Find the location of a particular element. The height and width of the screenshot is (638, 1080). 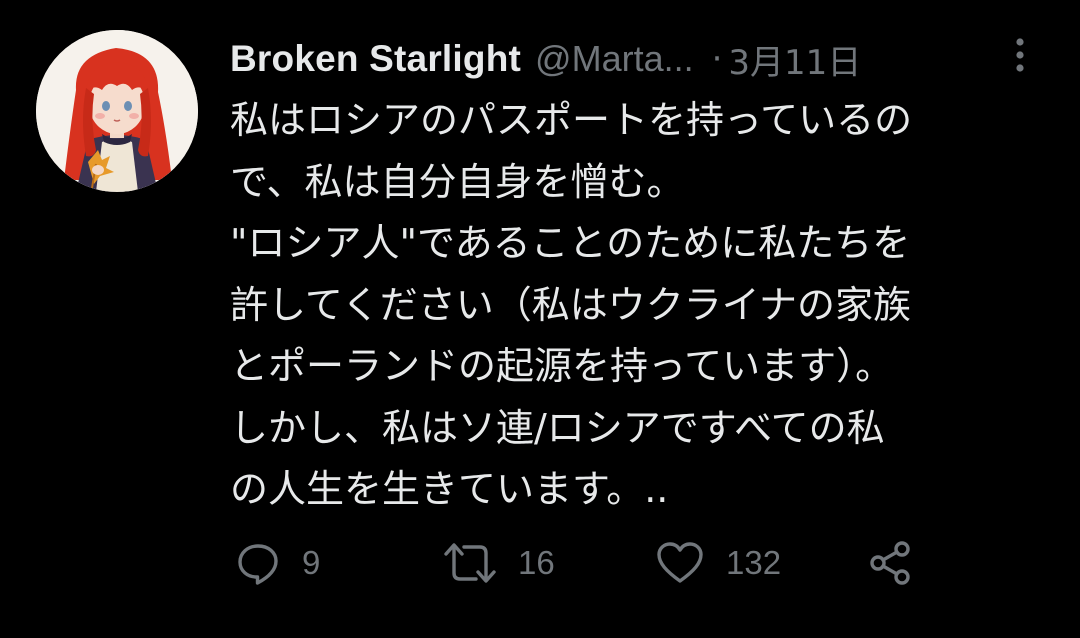

like-button: 132 is located at coordinates (718, 563).